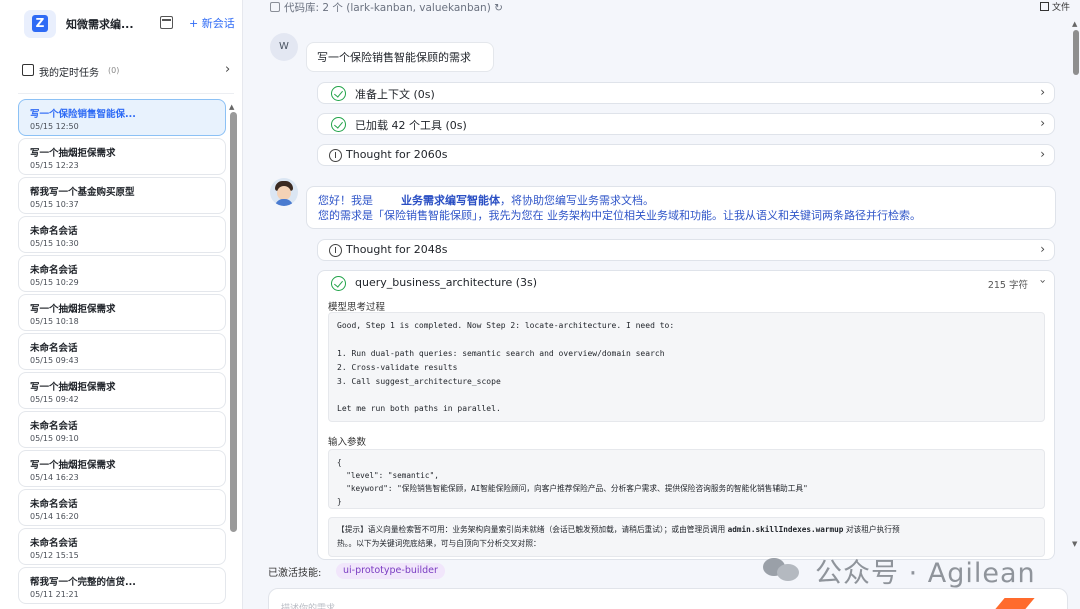 The height and width of the screenshot is (609, 1080). I want to click on conversation-time: 05/12 15:15, so click(54, 555).